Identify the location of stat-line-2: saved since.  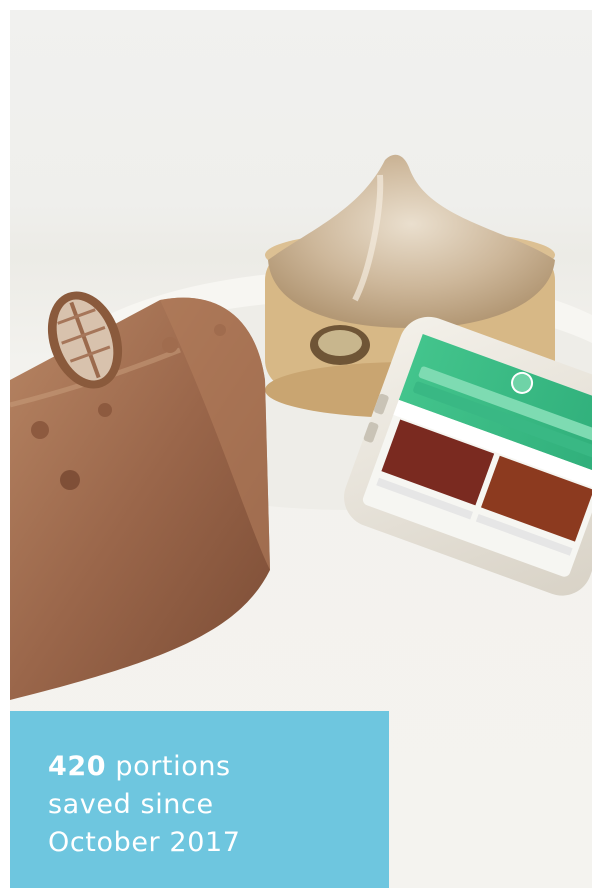
(131, 804).